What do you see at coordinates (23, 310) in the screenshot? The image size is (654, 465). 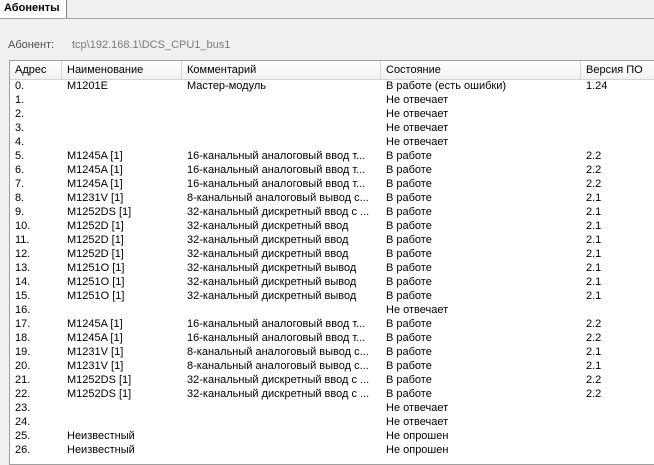 I see `cell-address: 16.` at bounding box center [23, 310].